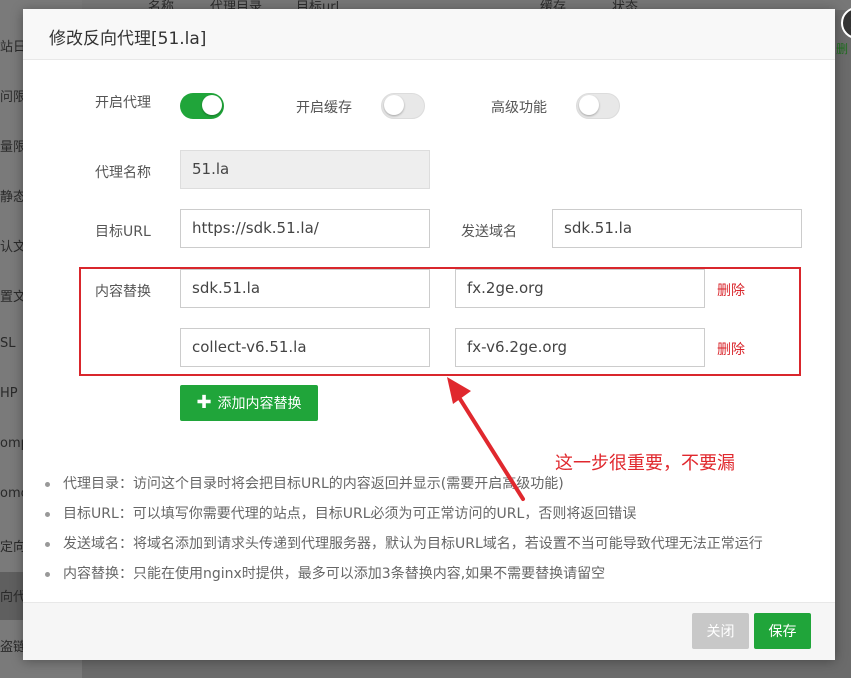 The image size is (851, 678). Describe the element at coordinates (486, 439) in the screenshot. I see `annotation-arrow` at that location.